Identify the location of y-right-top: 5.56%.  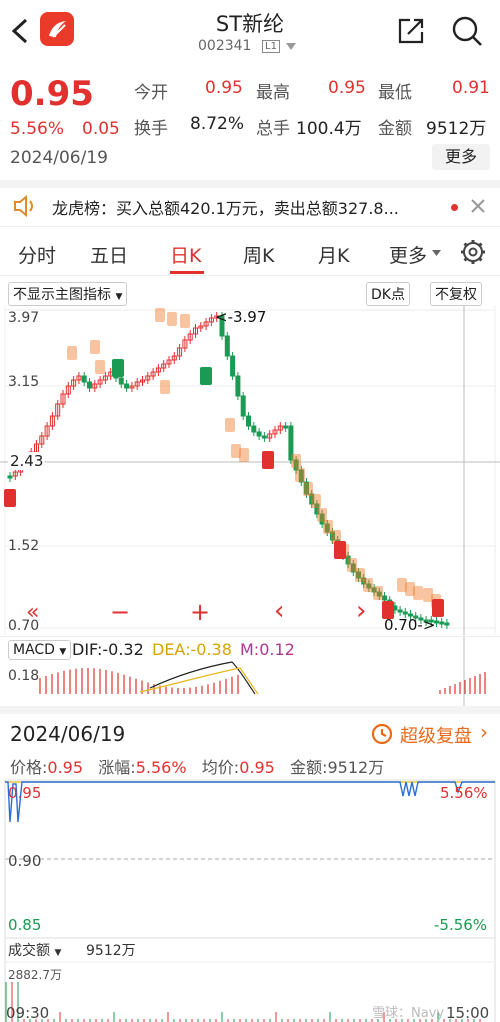
(464, 793).